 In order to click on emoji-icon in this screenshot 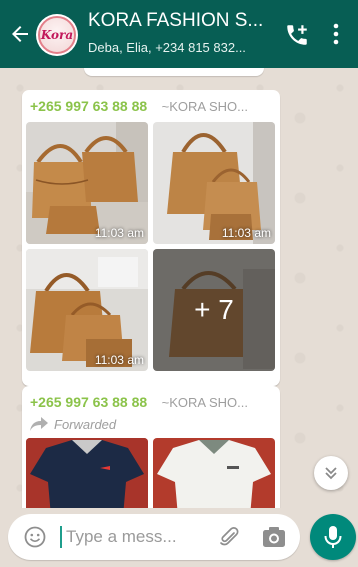, I will do `click(35, 537)`.